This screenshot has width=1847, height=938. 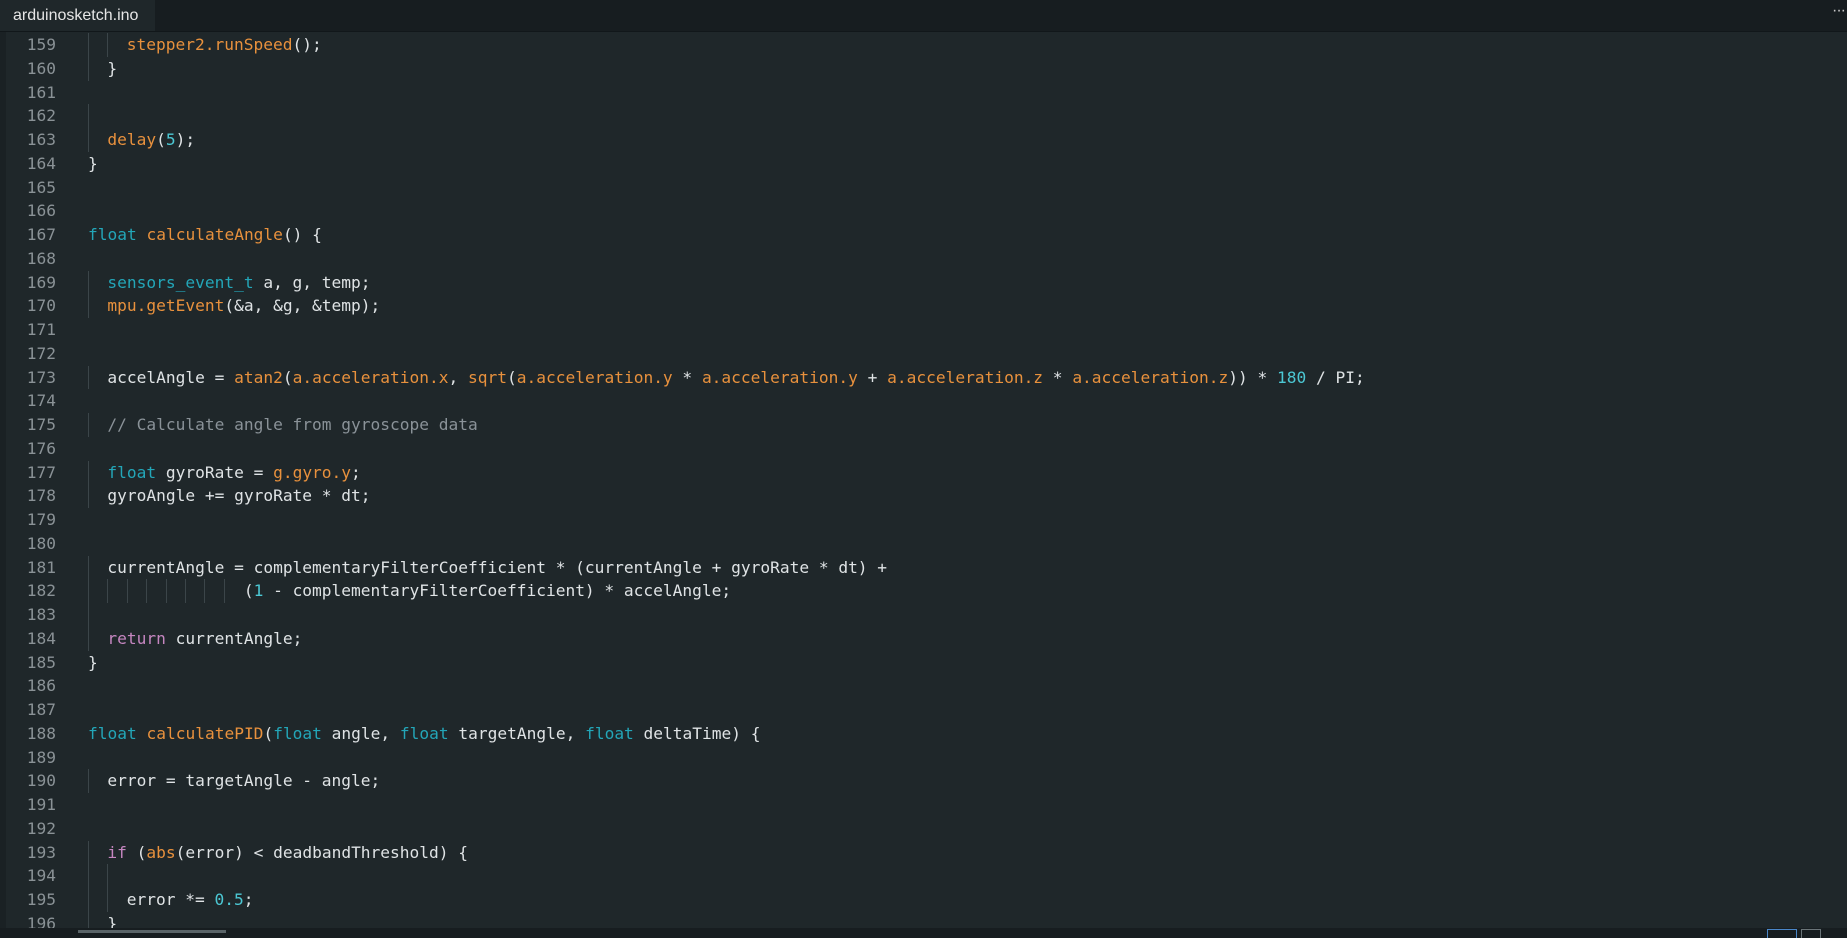 What do you see at coordinates (41, 920) in the screenshot?
I see `line-number: 196` at bounding box center [41, 920].